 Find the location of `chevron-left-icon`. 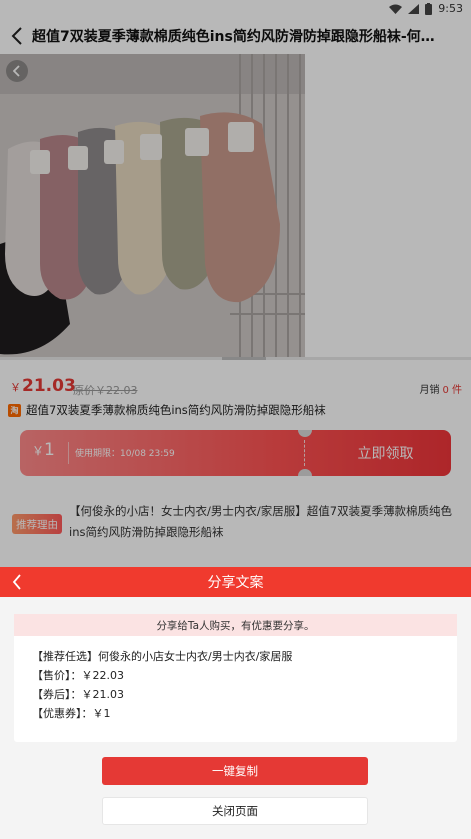

chevron-left-icon is located at coordinates (16, 582).